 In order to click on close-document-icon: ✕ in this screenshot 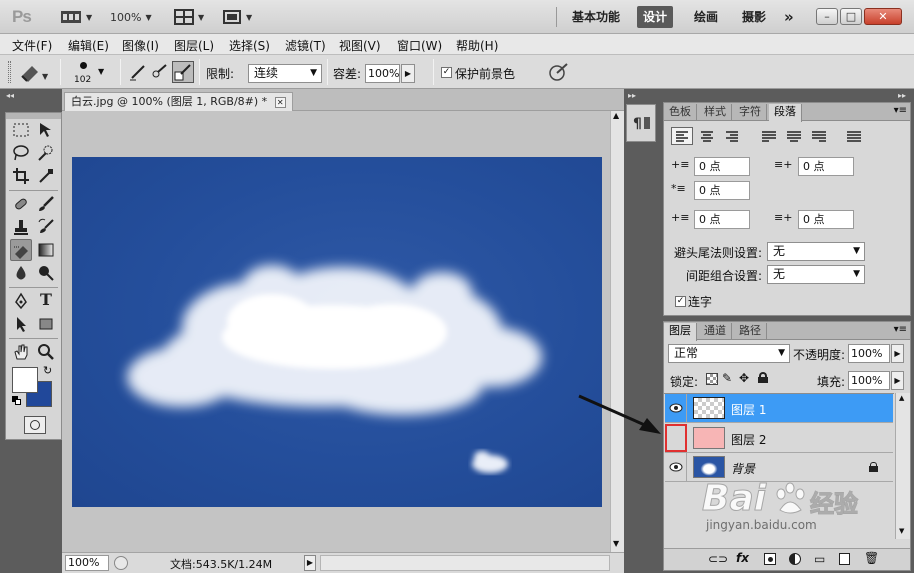, I will do `click(280, 102)`.